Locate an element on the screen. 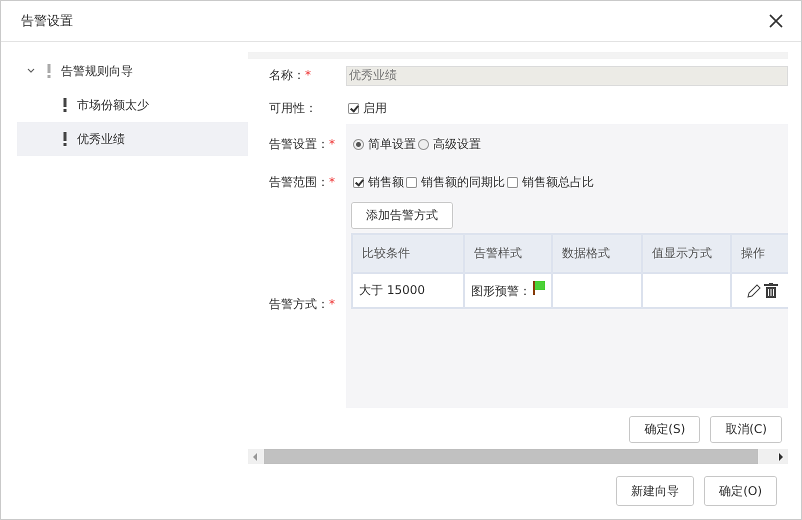 This screenshot has width=802, height=520. column-header: 操作 is located at coordinates (759, 253).